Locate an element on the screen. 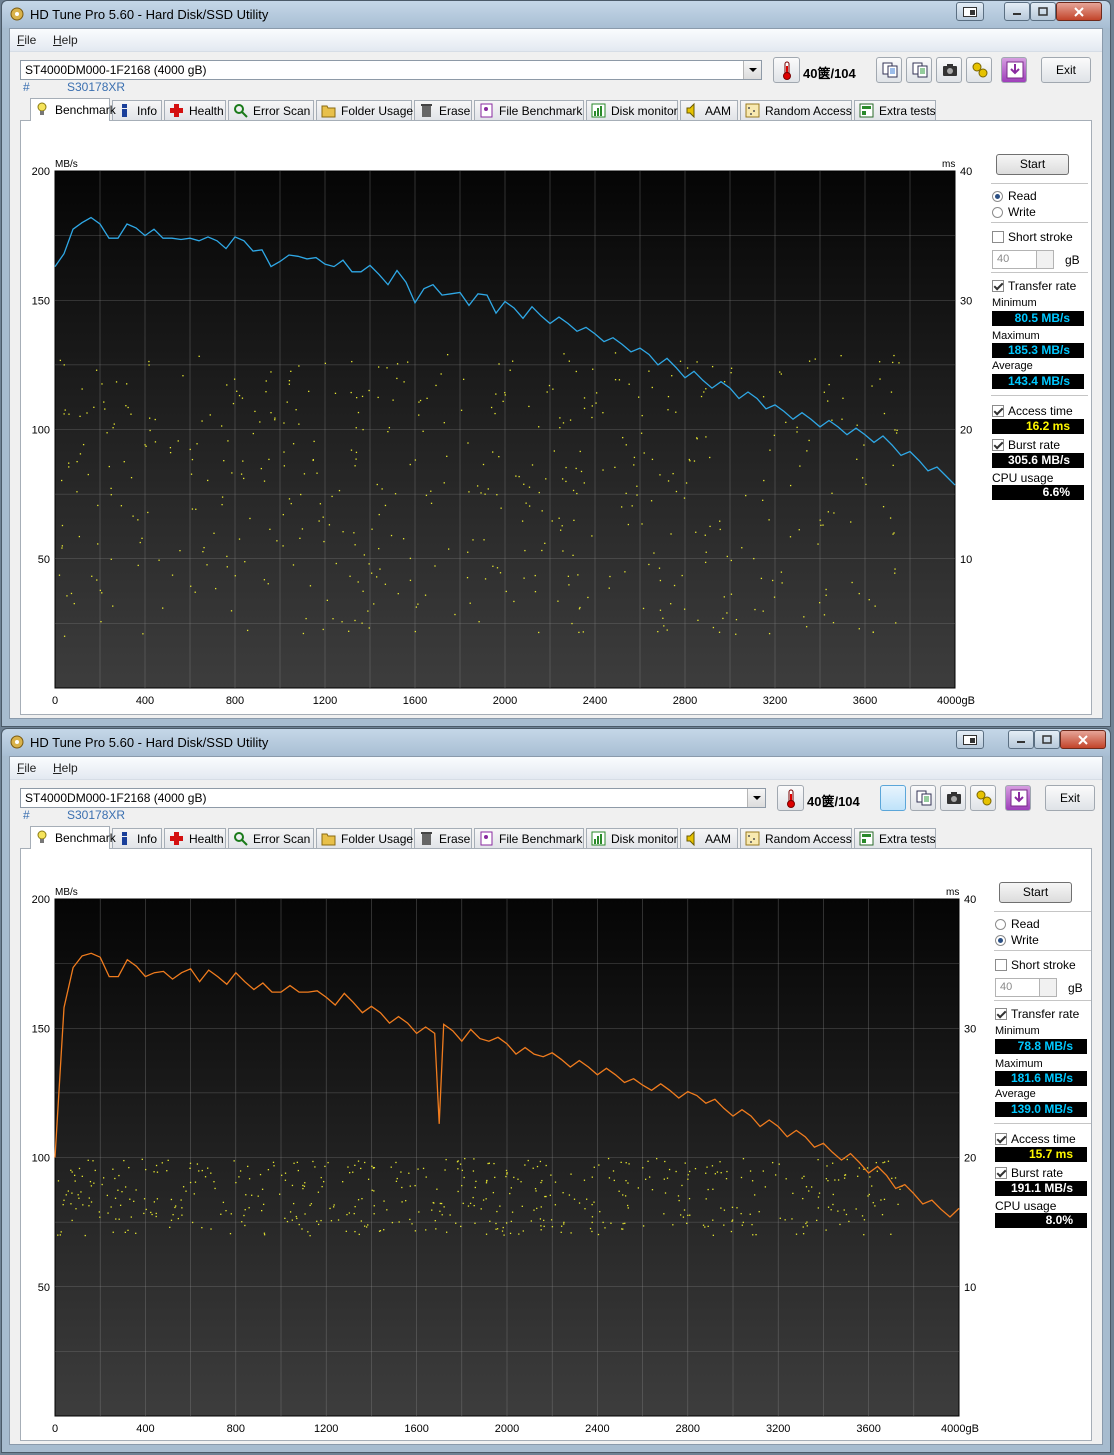 Image resolution: width=1114 pixels, height=1455 pixels. lightbulb-icon is located at coordinates (42, 836).